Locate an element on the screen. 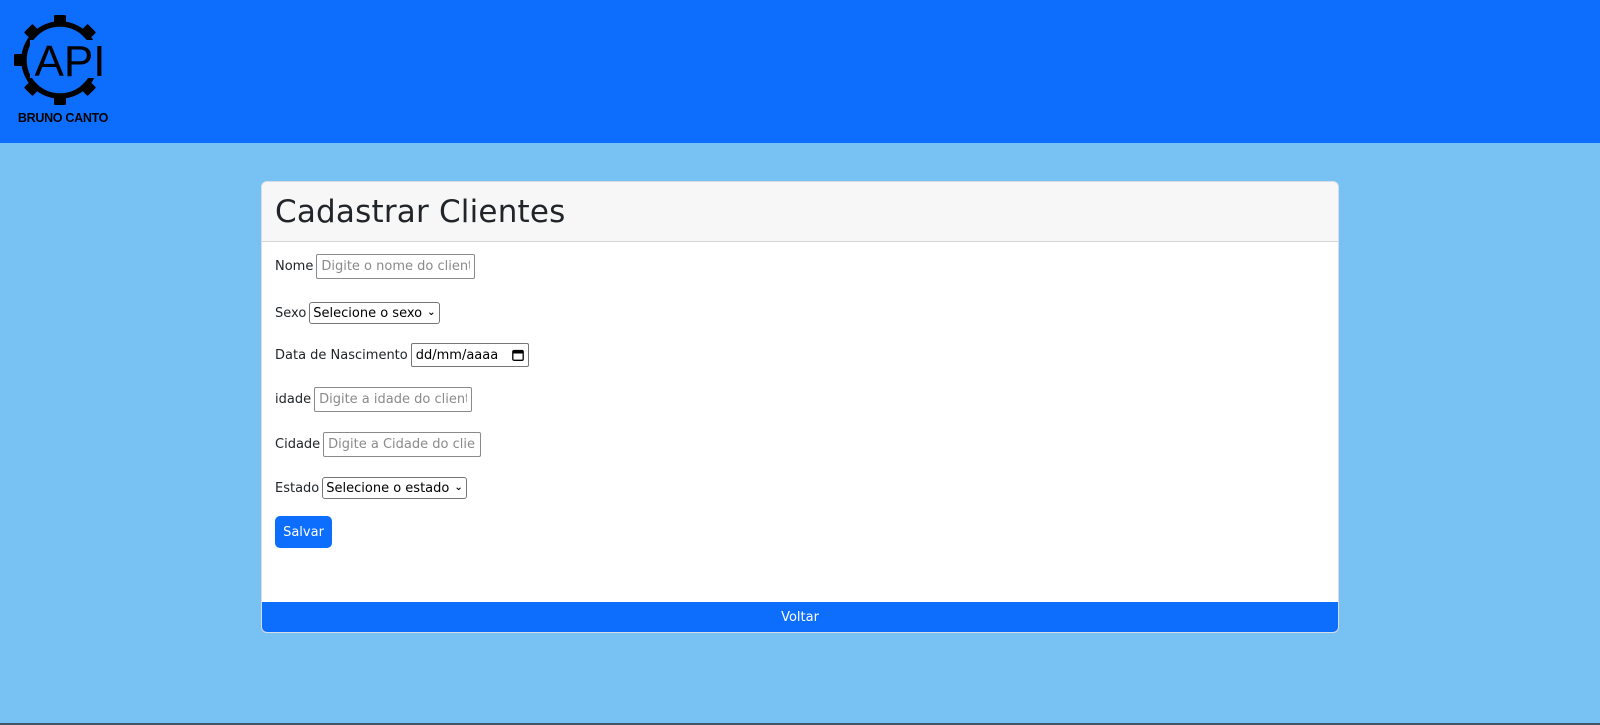  sexo-label: Sexo is located at coordinates (291, 313).